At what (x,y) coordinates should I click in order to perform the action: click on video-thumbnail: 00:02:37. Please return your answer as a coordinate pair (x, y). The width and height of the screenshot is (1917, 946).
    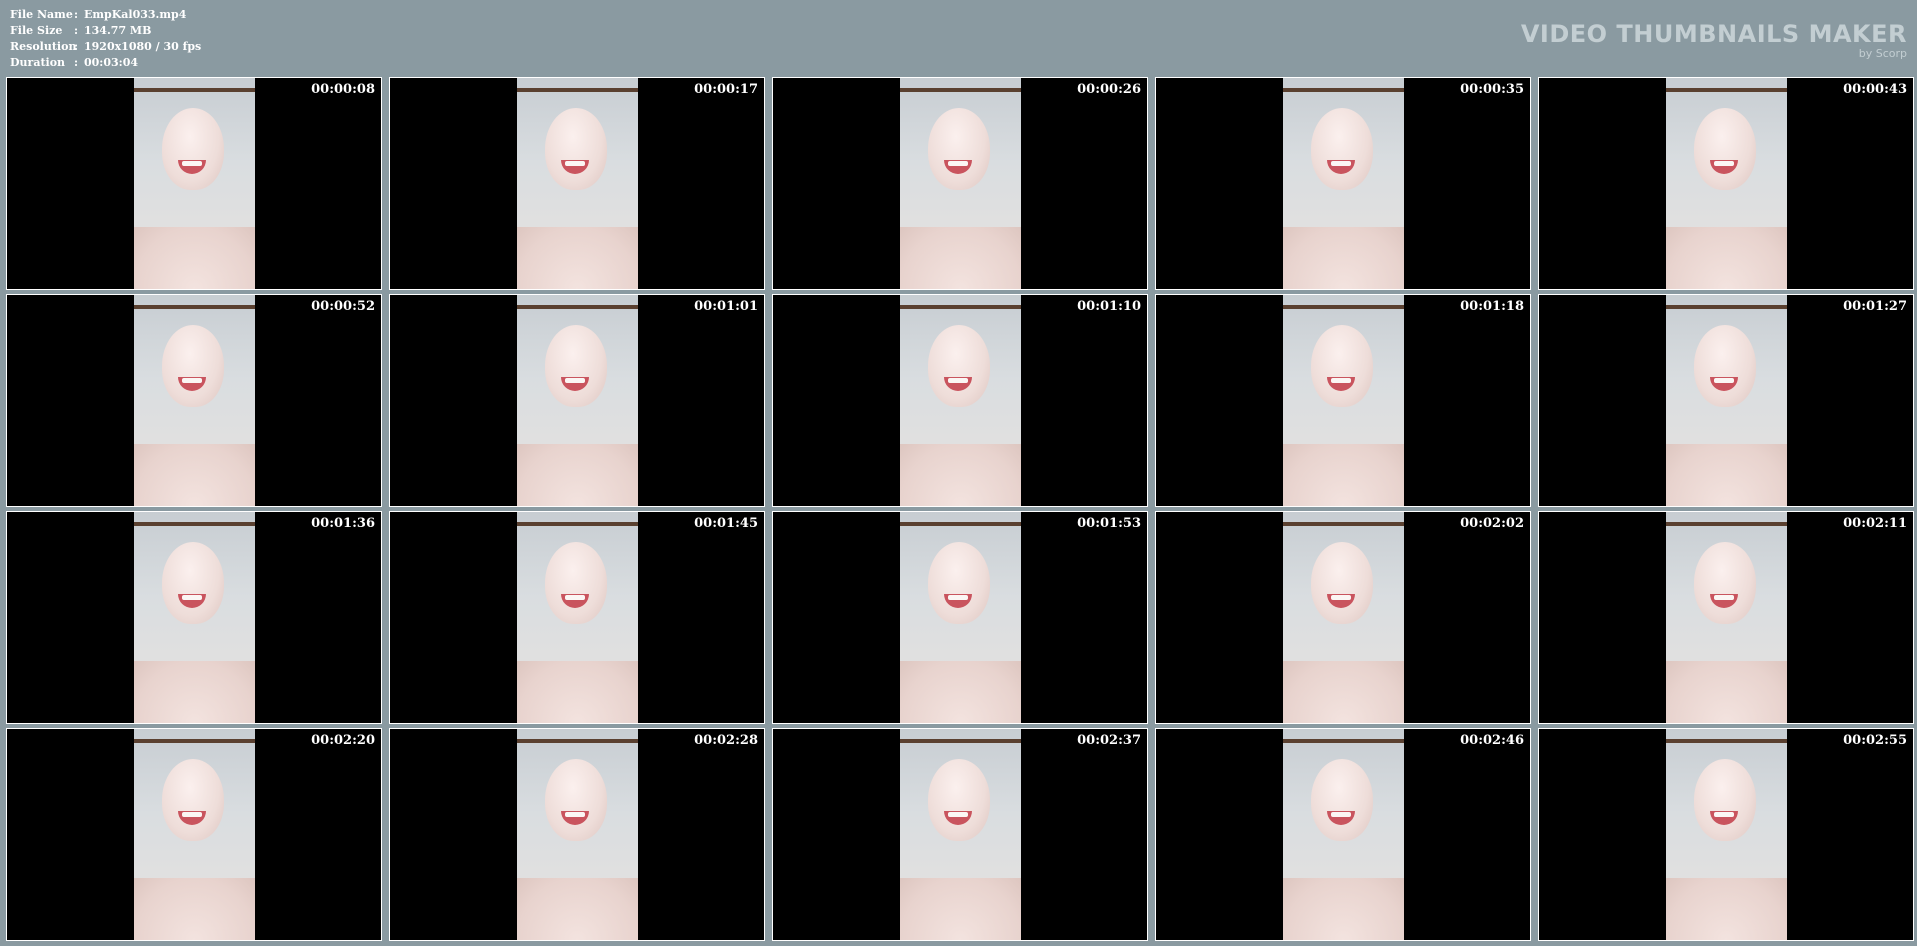
    Looking at the image, I should click on (960, 834).